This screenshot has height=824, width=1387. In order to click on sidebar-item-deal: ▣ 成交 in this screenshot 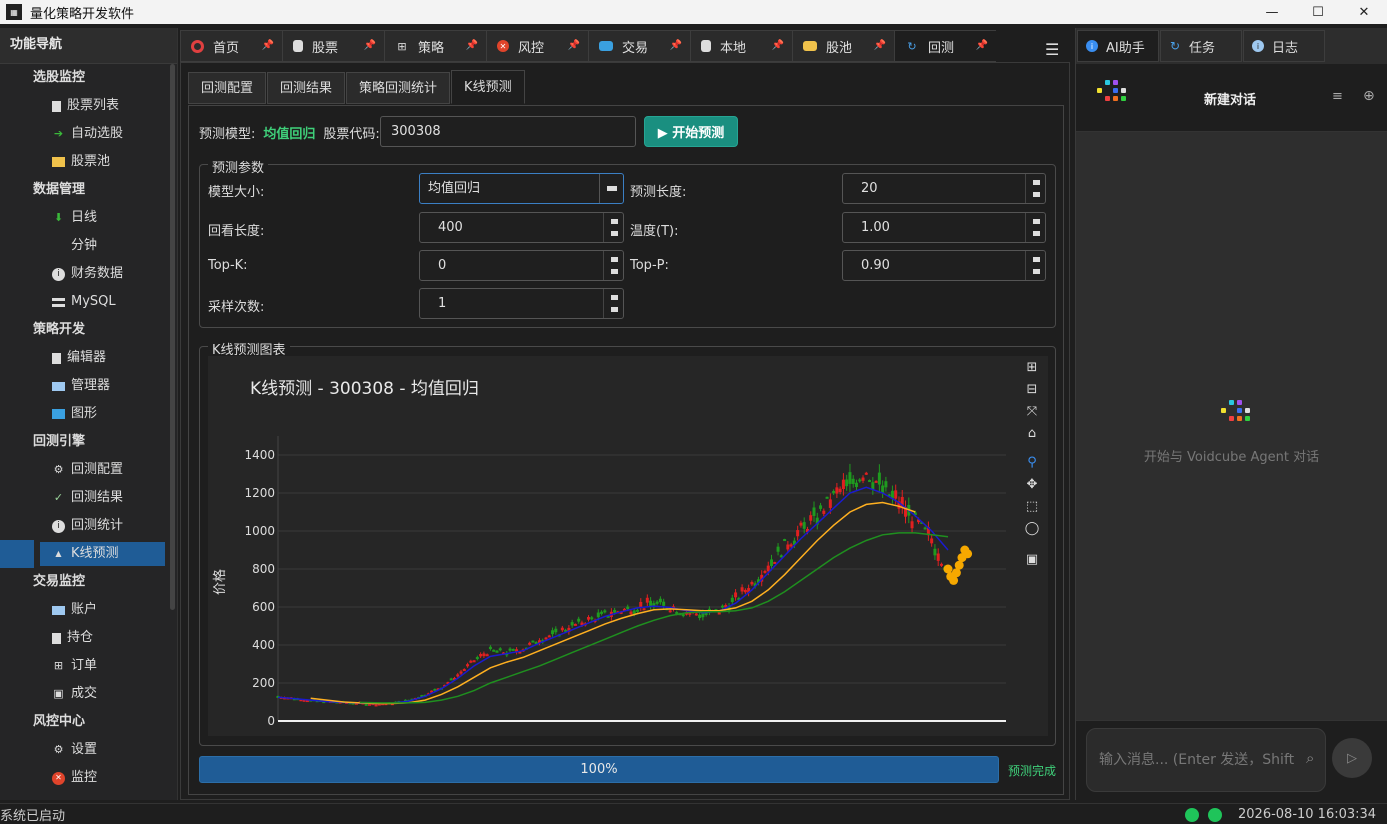, I will do `click(88, 694)`.